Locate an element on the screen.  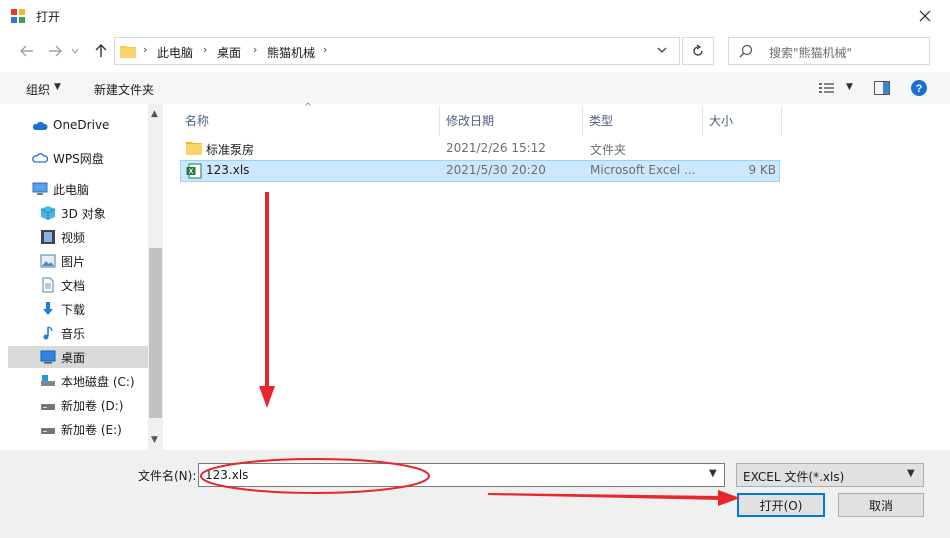
recent-locations-button is located at coordinates (75, 51).